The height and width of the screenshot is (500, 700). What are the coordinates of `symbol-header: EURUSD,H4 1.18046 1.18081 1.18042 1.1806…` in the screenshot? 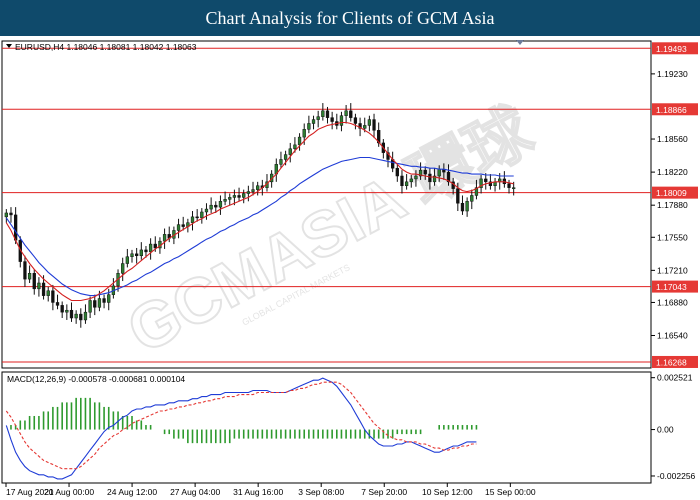 It's located at (106, 47).